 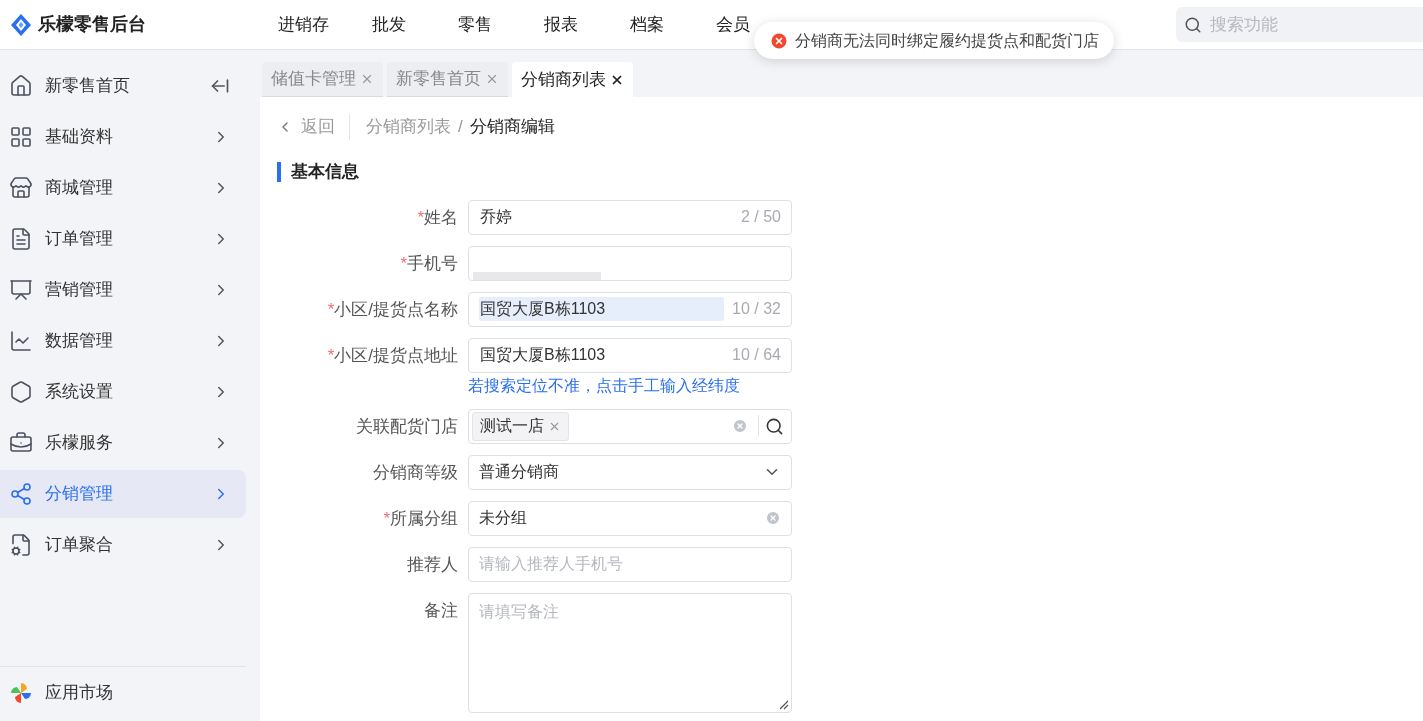 I want to click on logo-icon, so click(x=21, y=24).